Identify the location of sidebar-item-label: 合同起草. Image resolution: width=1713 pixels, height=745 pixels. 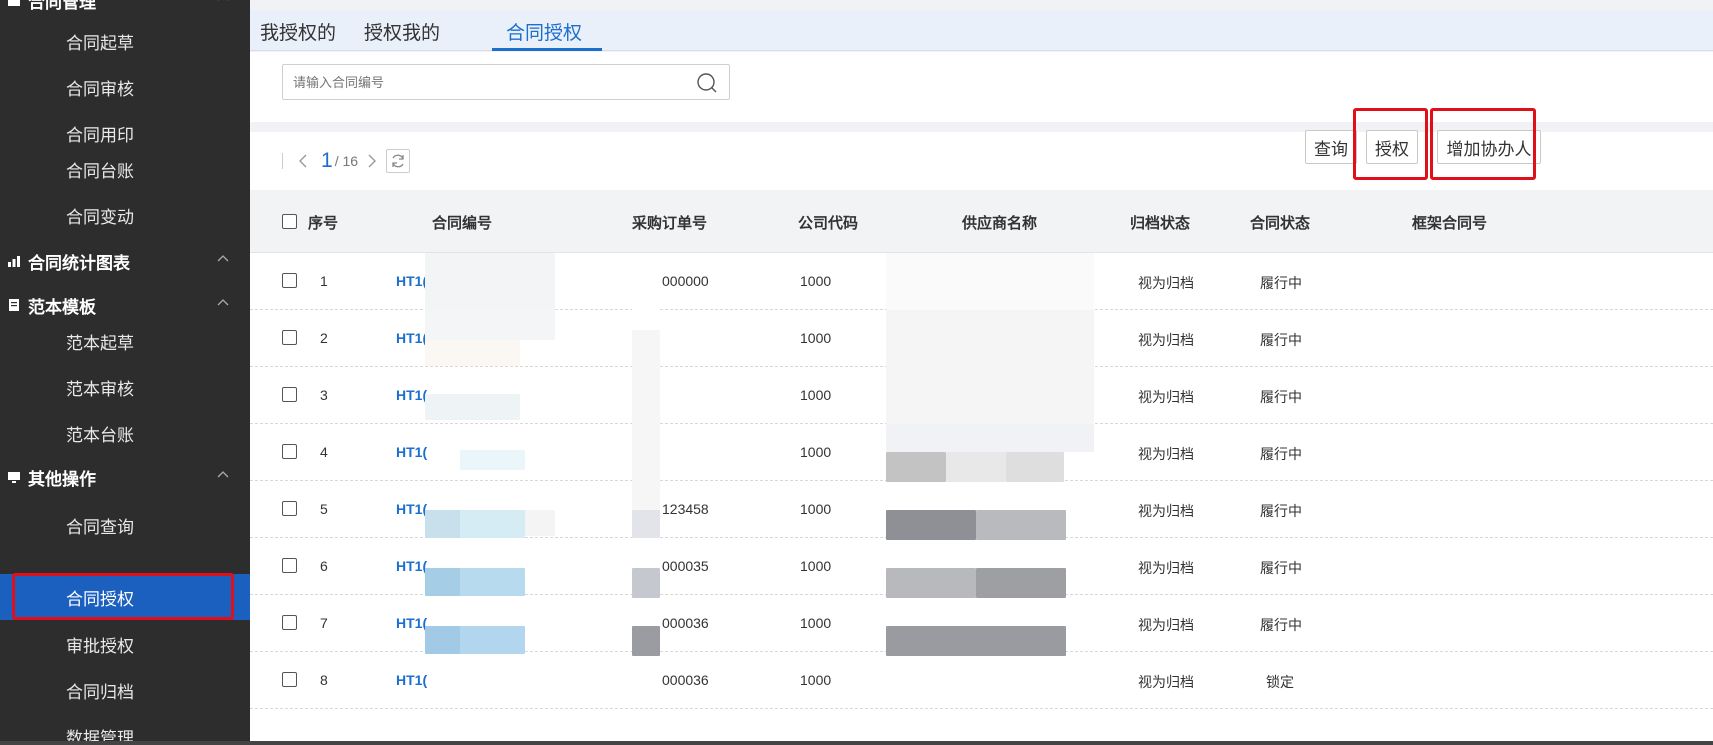
(100, 43).